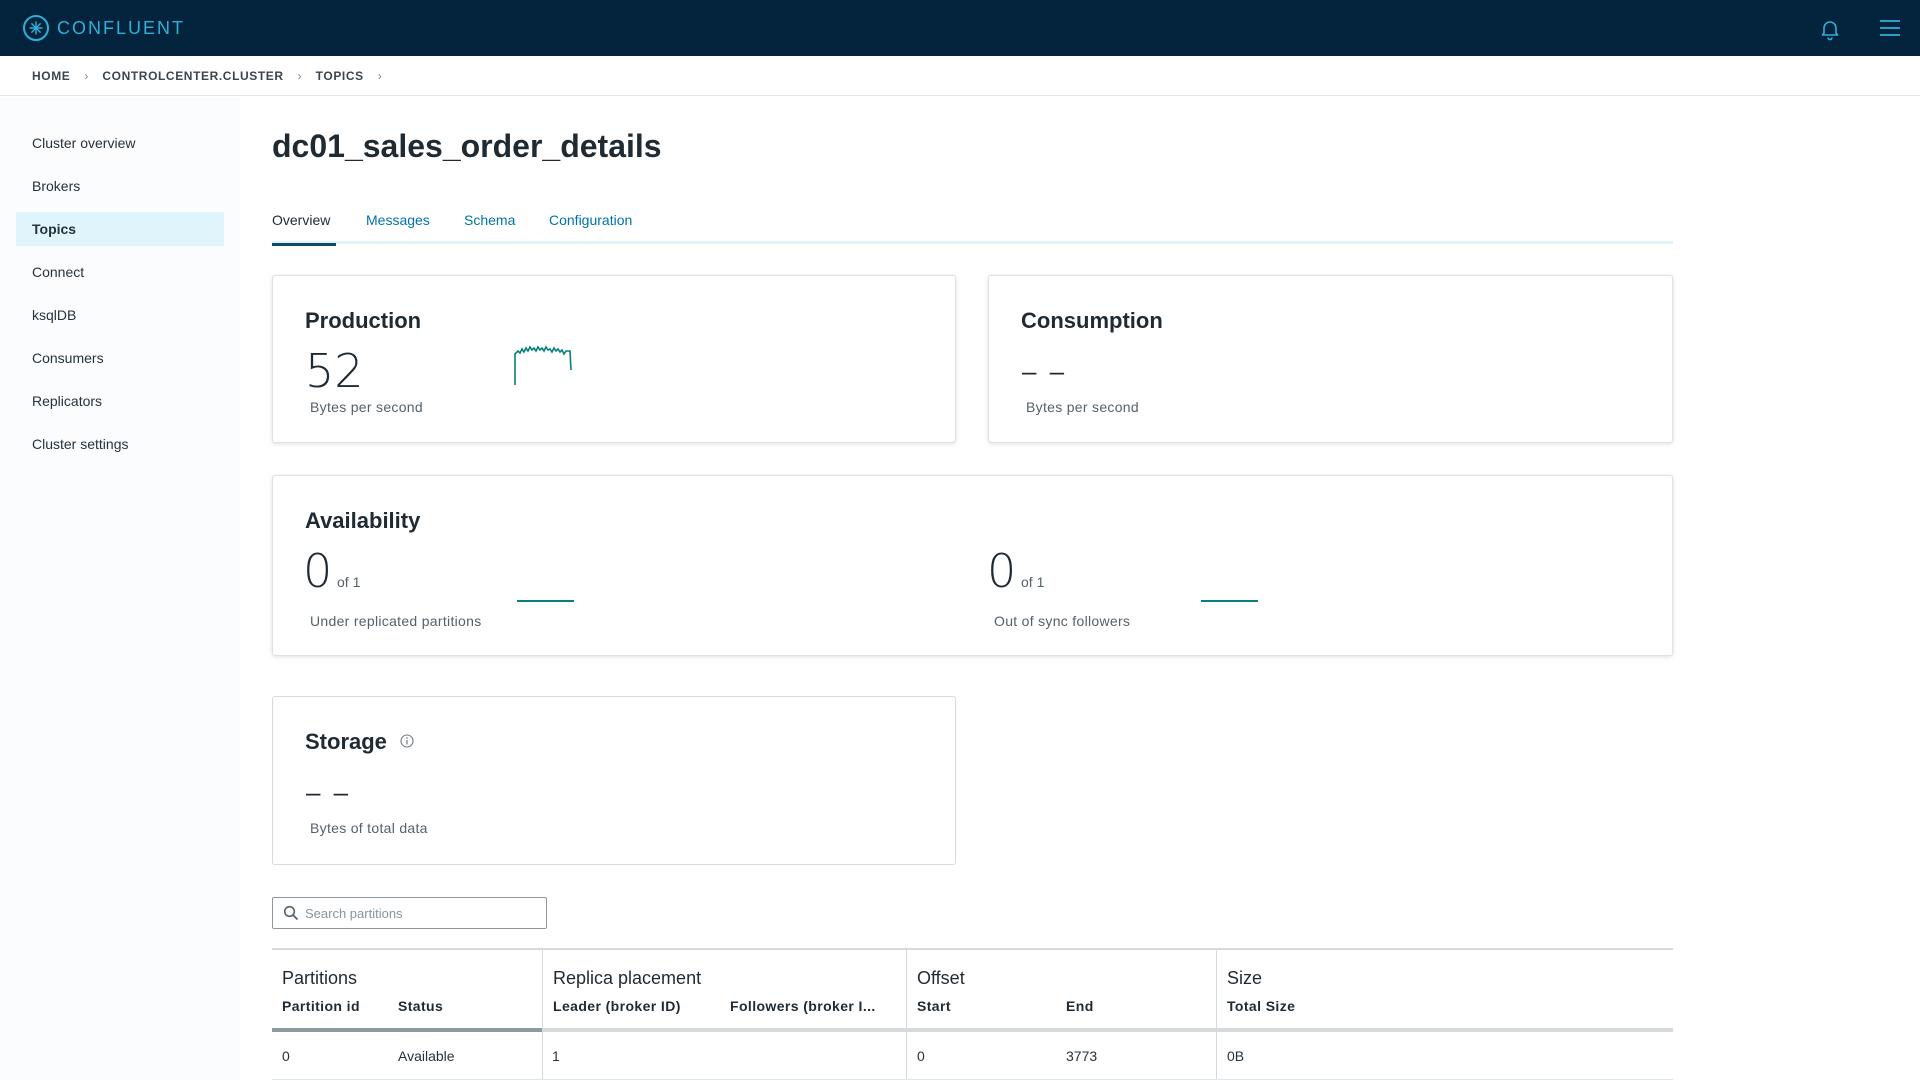 The image size is (1920, 1080). I want to click on storage-card: Storage – – Bytes of total data, so click(614, 780).